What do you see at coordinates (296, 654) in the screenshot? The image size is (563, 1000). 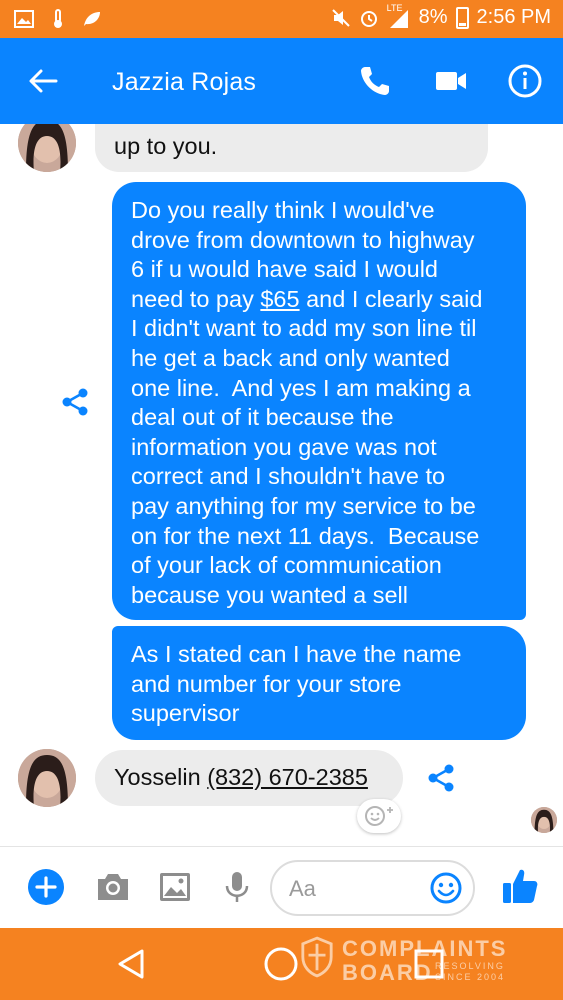 I see `message-line: As I stated can I have the name` at bounding box center [296, 654].